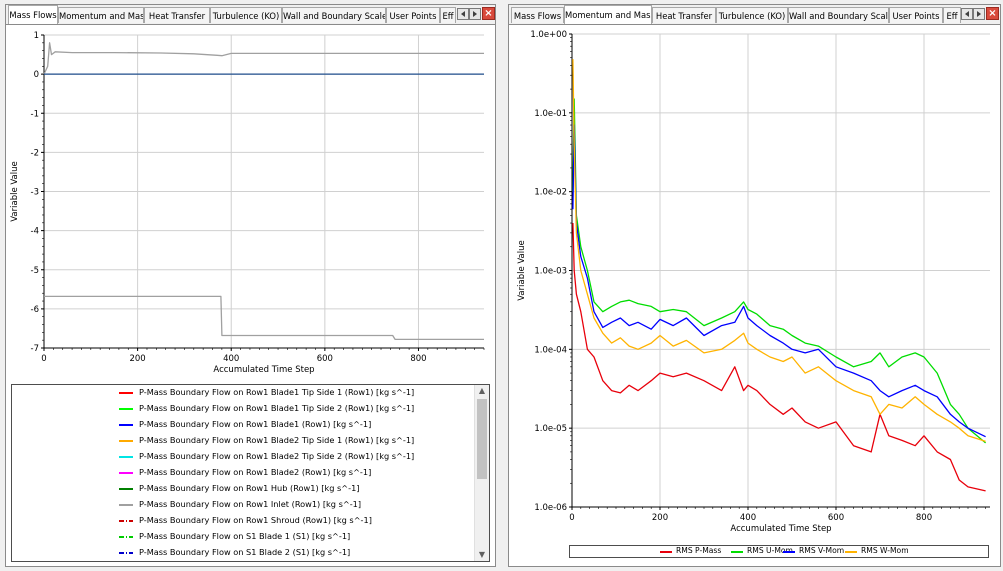 The width and height of the screenshot is (1003, 571). I want to click on y-tick-label: 1, so click(36, 36).